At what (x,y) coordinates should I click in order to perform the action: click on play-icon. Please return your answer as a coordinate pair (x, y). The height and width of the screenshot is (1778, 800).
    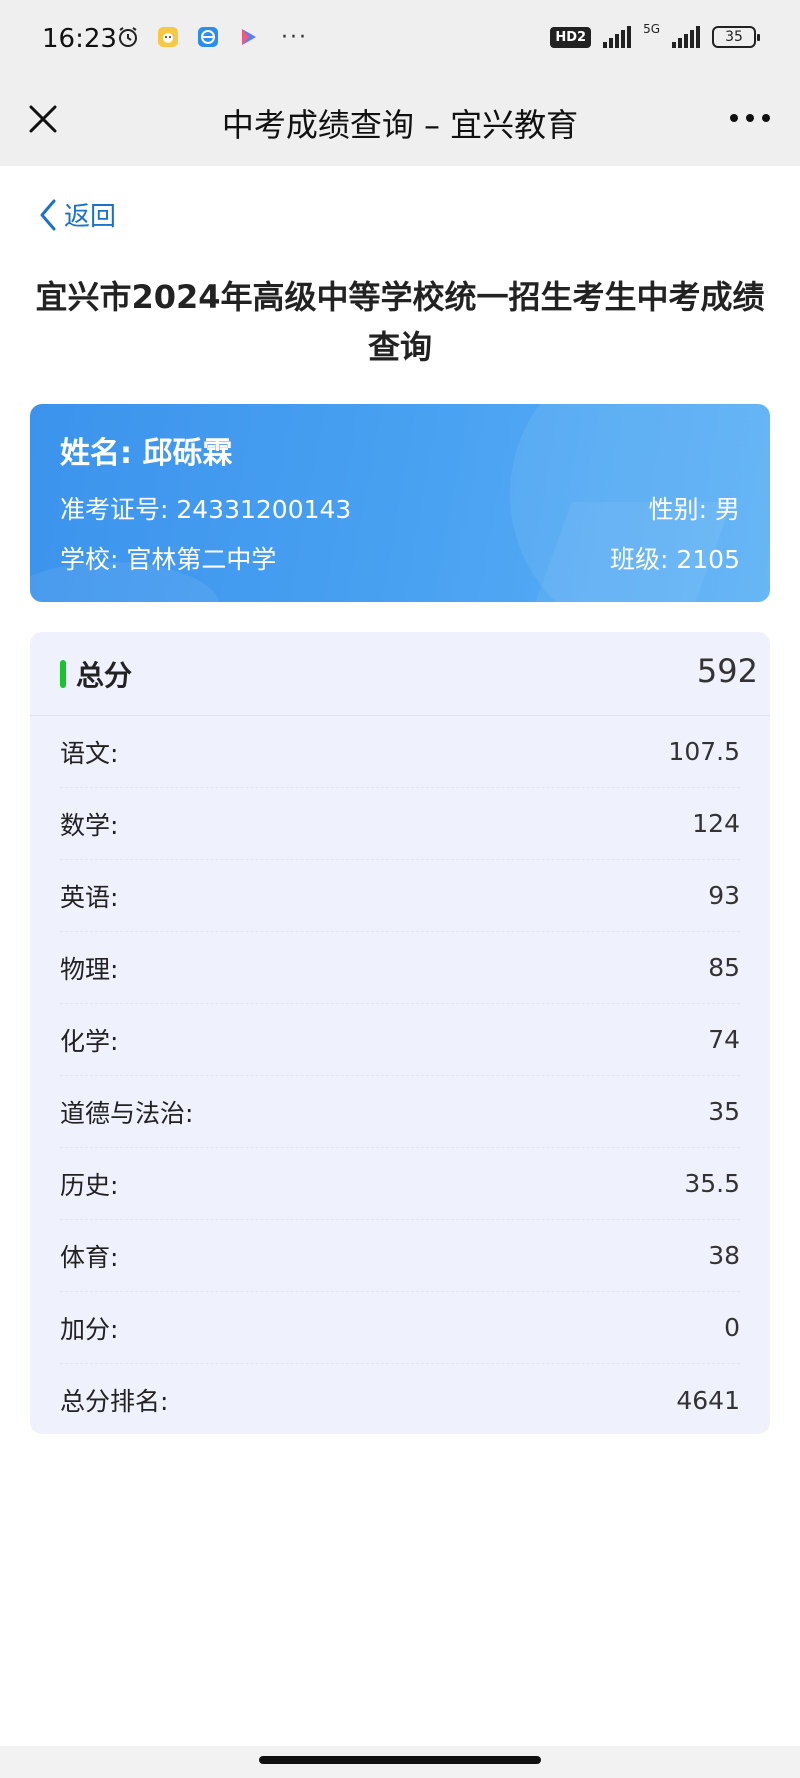
    Looking at the image, I should click on (248, 37).